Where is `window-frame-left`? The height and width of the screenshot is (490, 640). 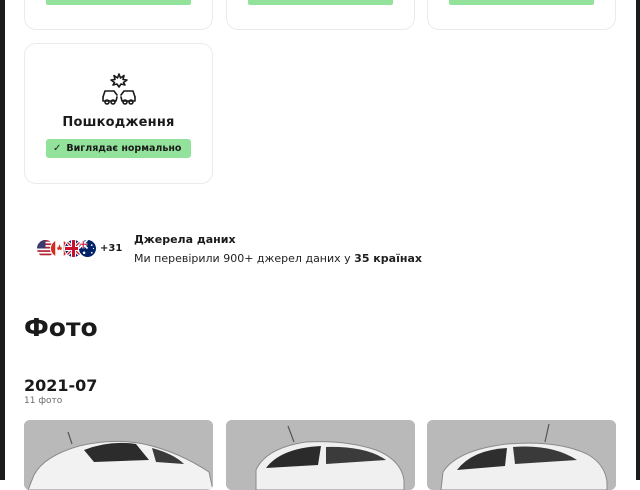 window-frame-left is located at coordinates (2, 240).